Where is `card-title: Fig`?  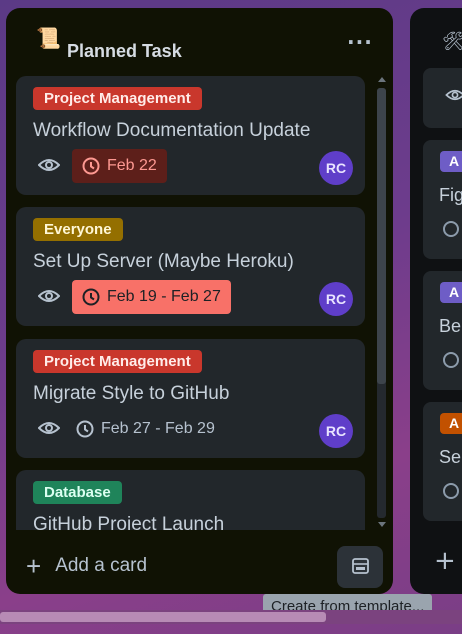 card-title: Fig is located at coordinates (450, 195).